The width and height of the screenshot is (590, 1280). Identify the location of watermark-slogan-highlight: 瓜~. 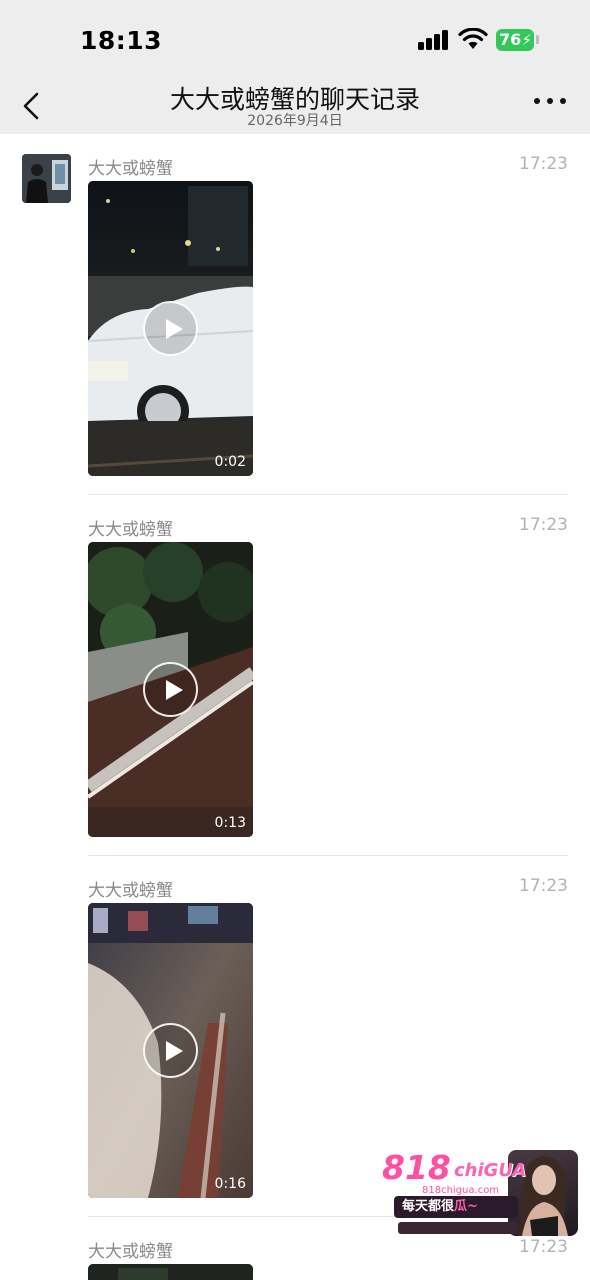
(466, 1206).